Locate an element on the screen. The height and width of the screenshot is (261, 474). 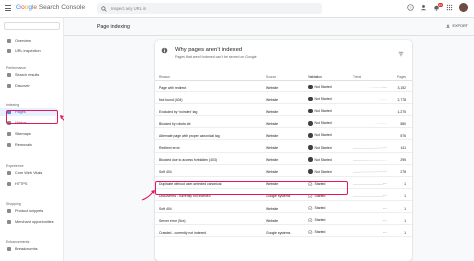
notification-badge: 10 is located at coordinates (440, 5).